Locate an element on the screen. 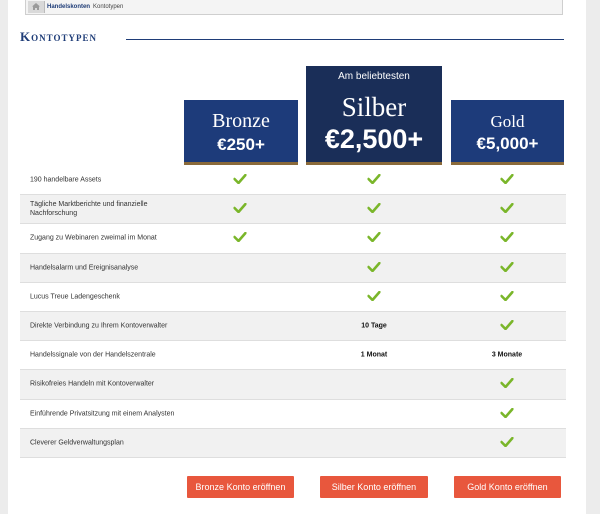 The height and width of the screenshot is (514, 600). feature-label: 190 handelbare Assets is located at coordinates (66, 180).